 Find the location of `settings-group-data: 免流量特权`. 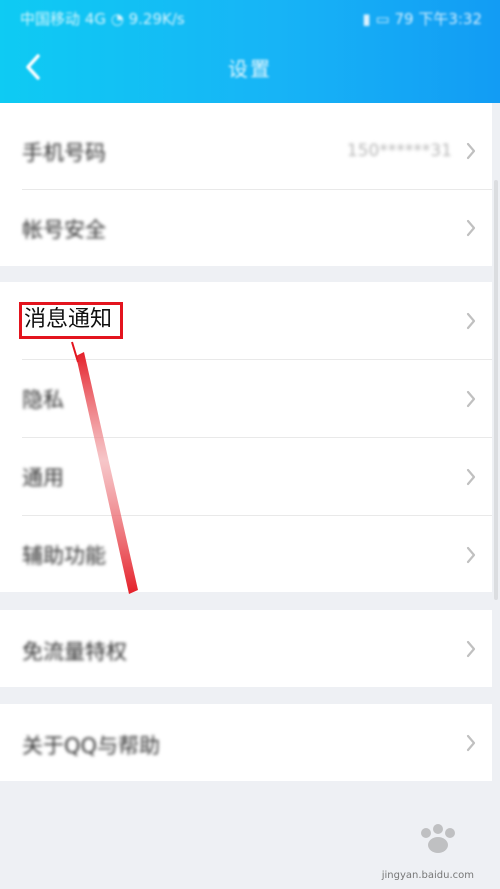

settings-group-data: 免流量特权 is located at coordinates (246, 648).